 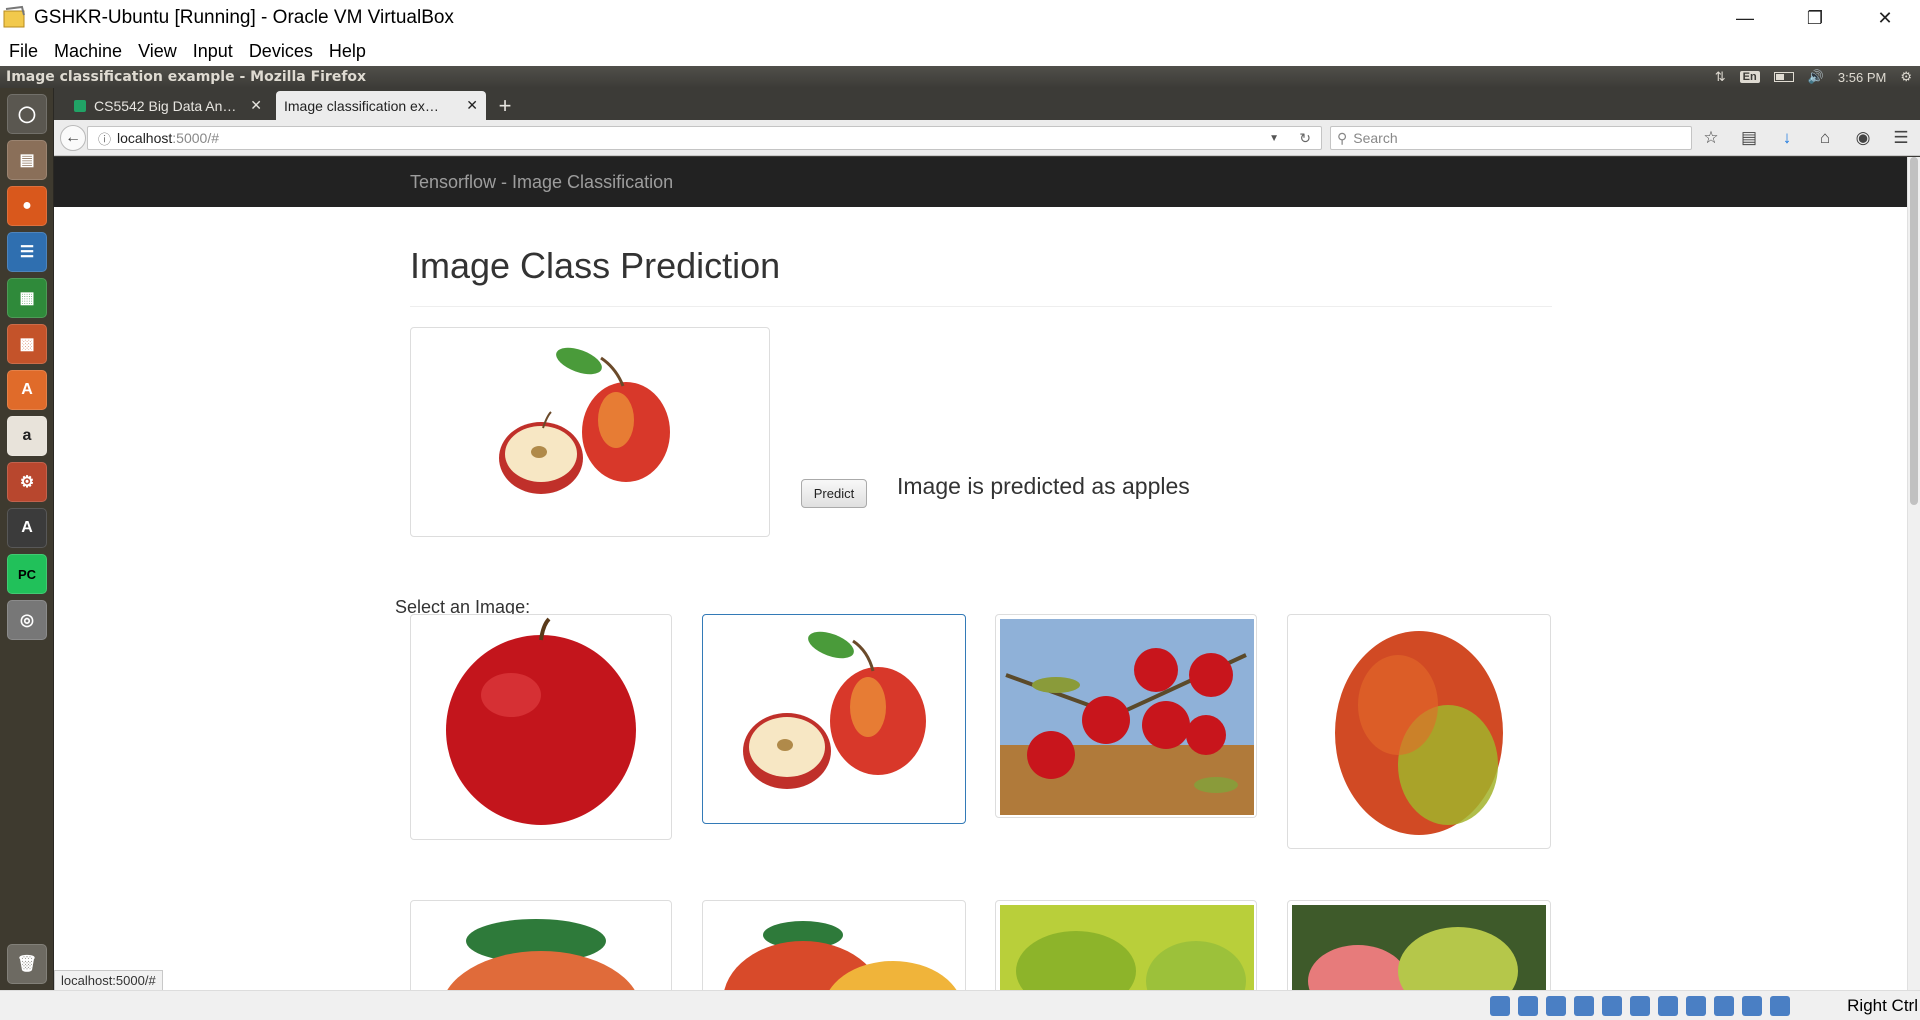 I want to click on virtualbox-menubar: File Machine View Input Devices Help, so click(x=960, y=51).